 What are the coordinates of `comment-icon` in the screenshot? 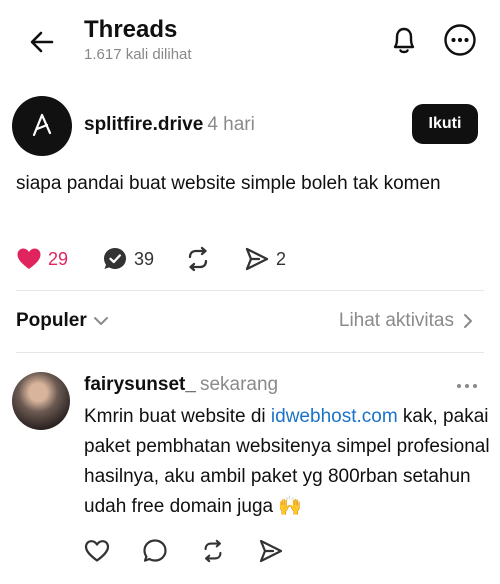 It's located at (155, 550).